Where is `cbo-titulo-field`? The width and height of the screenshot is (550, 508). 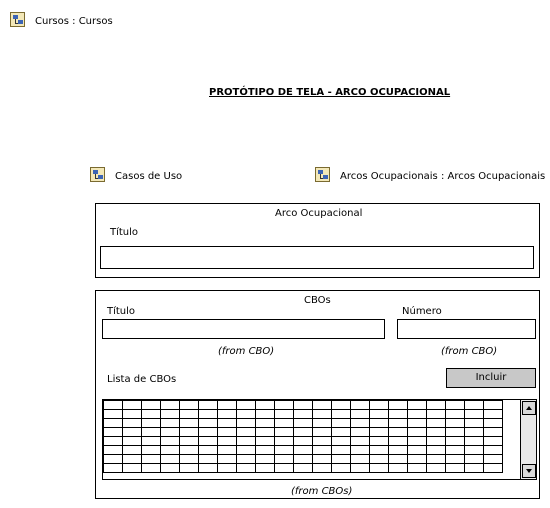 cbo-titulo-field is located at coordinates (243, 329).